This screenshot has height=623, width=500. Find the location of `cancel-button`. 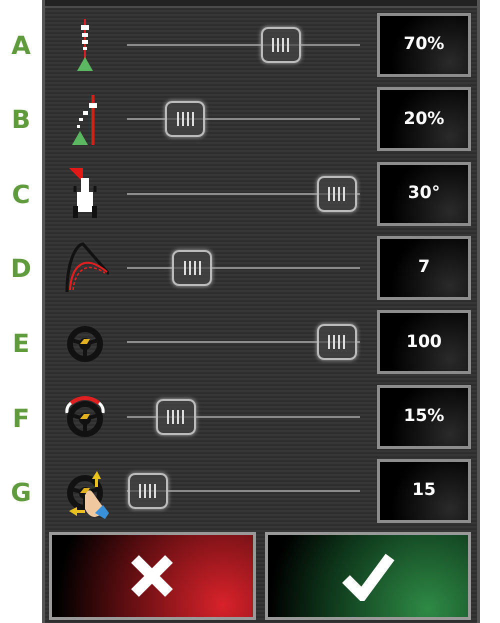

cancel-button is located at coordinates (152, 576).